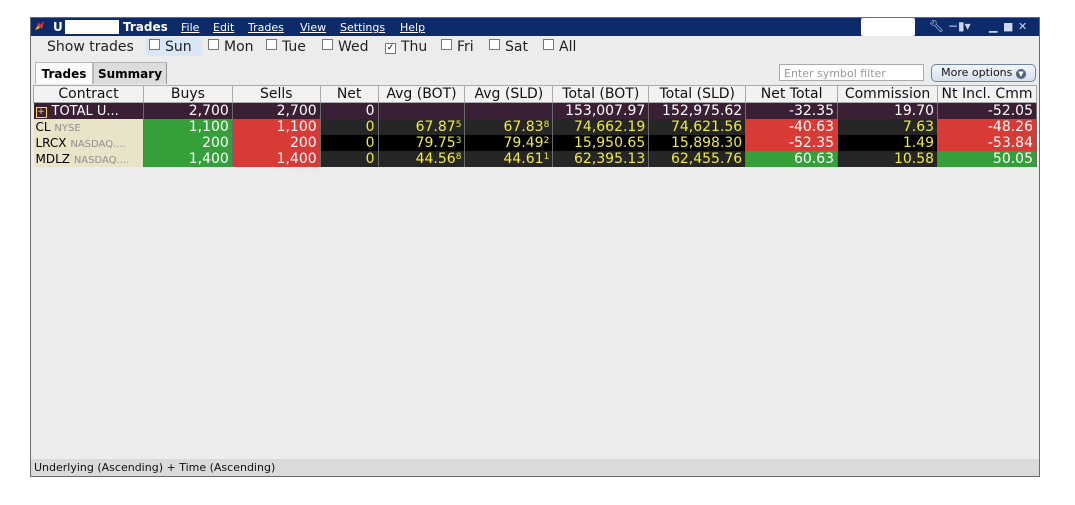  Describe the element at coordinates (422, 143) in the screenshot. I see `cell-avg-bot: 79.753` at that location.